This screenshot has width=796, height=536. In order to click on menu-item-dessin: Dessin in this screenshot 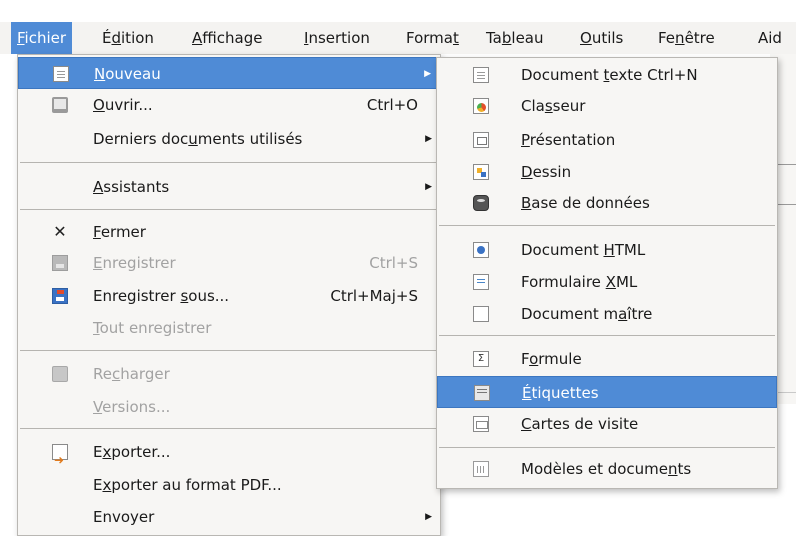, I will do `click(607, 172)`.